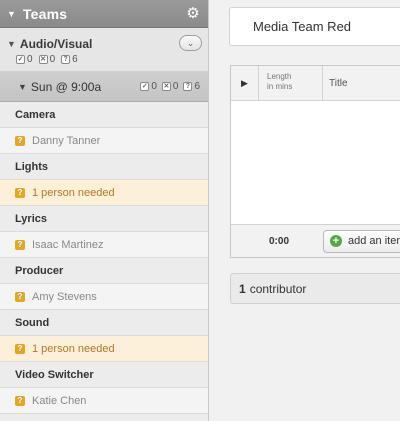  What do you see at coordinates (104, 375) in the screenshot?
I see `position-video-switcher: Video Switcher` at bounding box center [104, 375].